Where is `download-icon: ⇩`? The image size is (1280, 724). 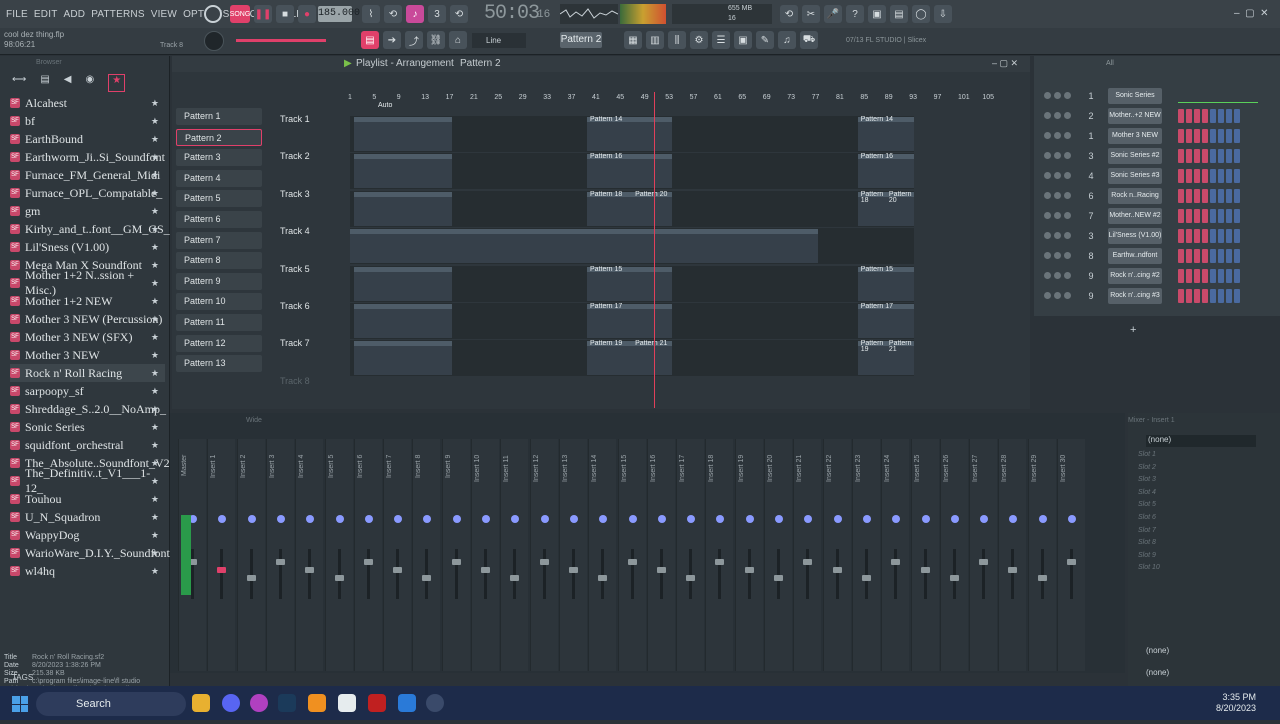
download-icon: ⇩ is located at coordinates (943, 14).